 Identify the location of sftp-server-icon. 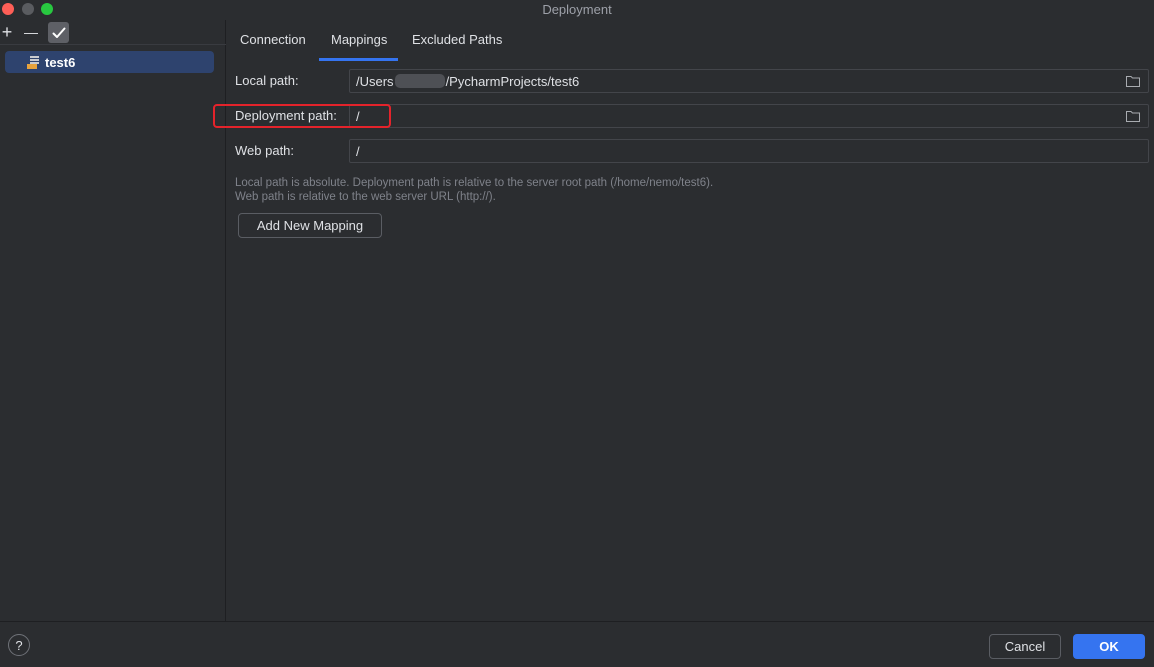
(34, 62).